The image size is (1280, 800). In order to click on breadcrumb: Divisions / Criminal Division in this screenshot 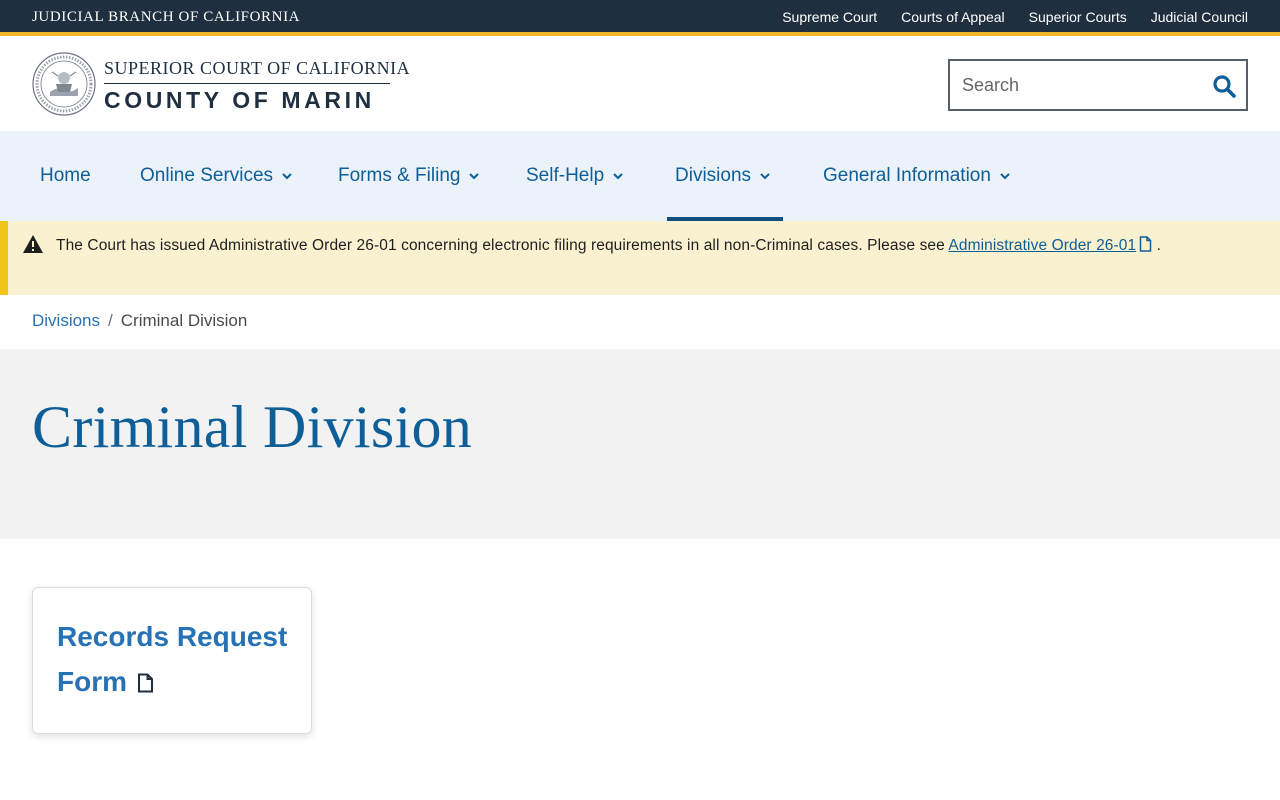, I will do `click(139, 321)`.